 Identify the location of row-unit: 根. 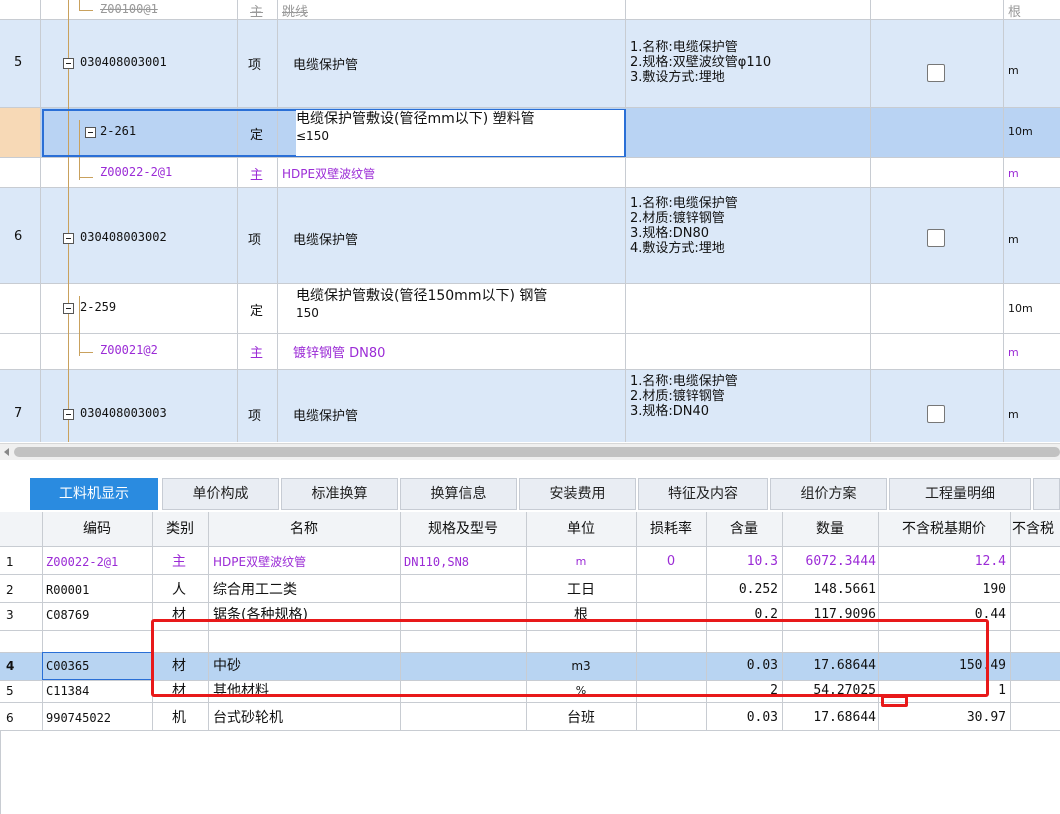
(1015, 12).